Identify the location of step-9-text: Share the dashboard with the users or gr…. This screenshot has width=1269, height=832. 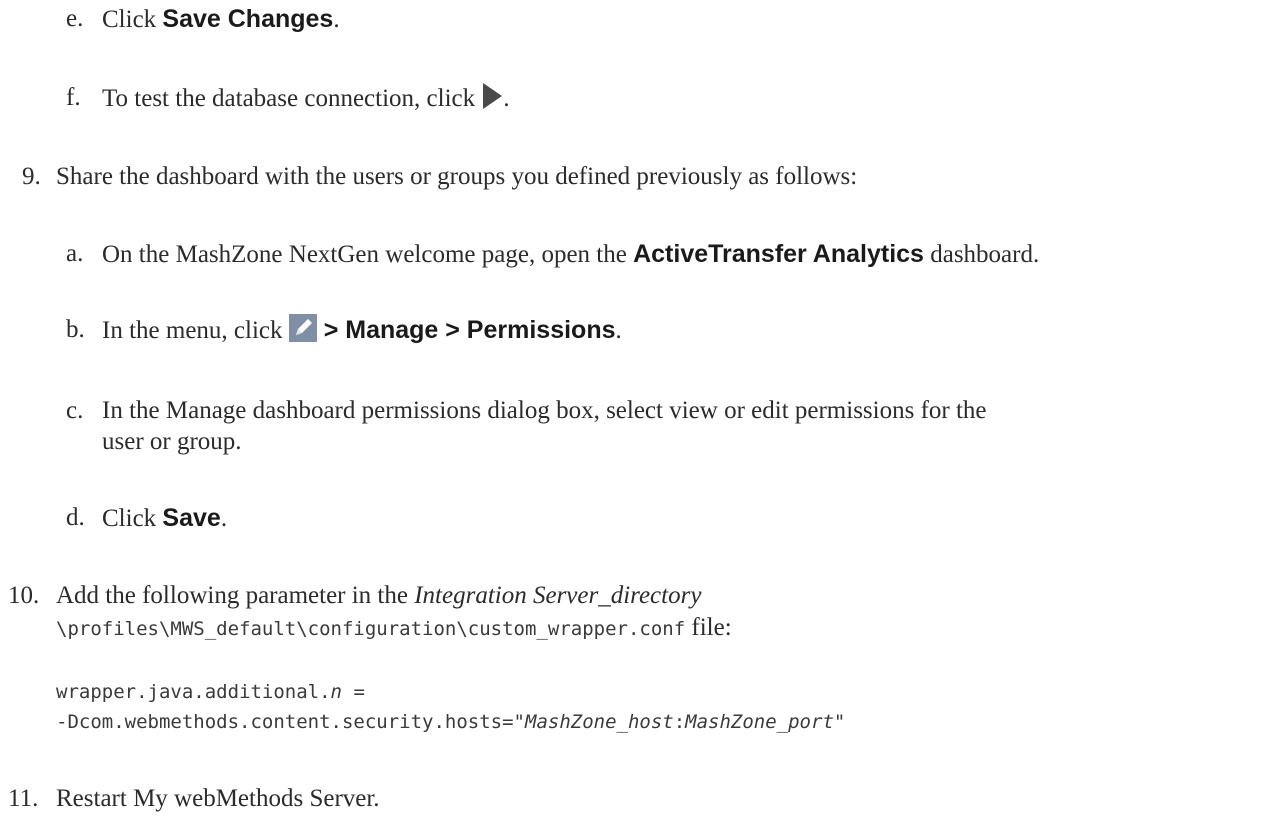
(457, 176).